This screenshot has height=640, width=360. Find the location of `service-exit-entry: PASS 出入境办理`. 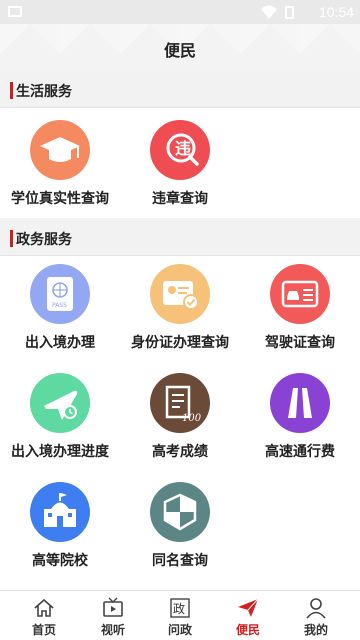

service-exit-entry: PASS 出入境办理 is located at coordinates (60, 306).